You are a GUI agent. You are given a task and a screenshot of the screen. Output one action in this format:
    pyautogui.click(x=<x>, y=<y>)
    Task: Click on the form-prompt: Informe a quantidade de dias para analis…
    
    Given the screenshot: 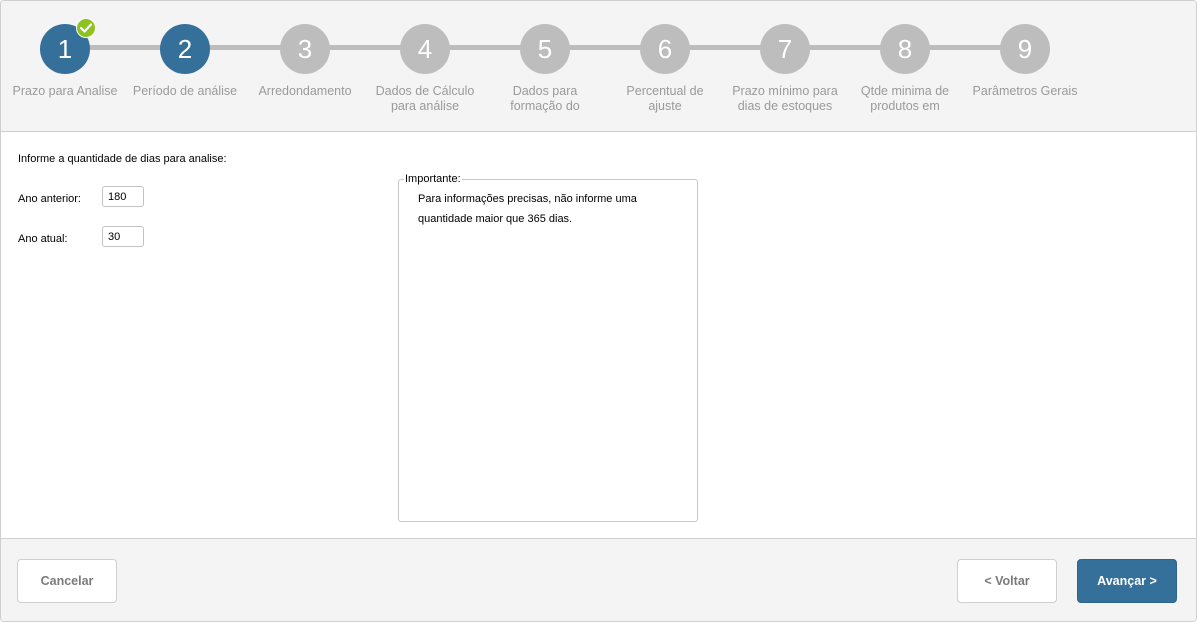 What is the action you would take?
    pyautogui.click(x=122, y=159)
    